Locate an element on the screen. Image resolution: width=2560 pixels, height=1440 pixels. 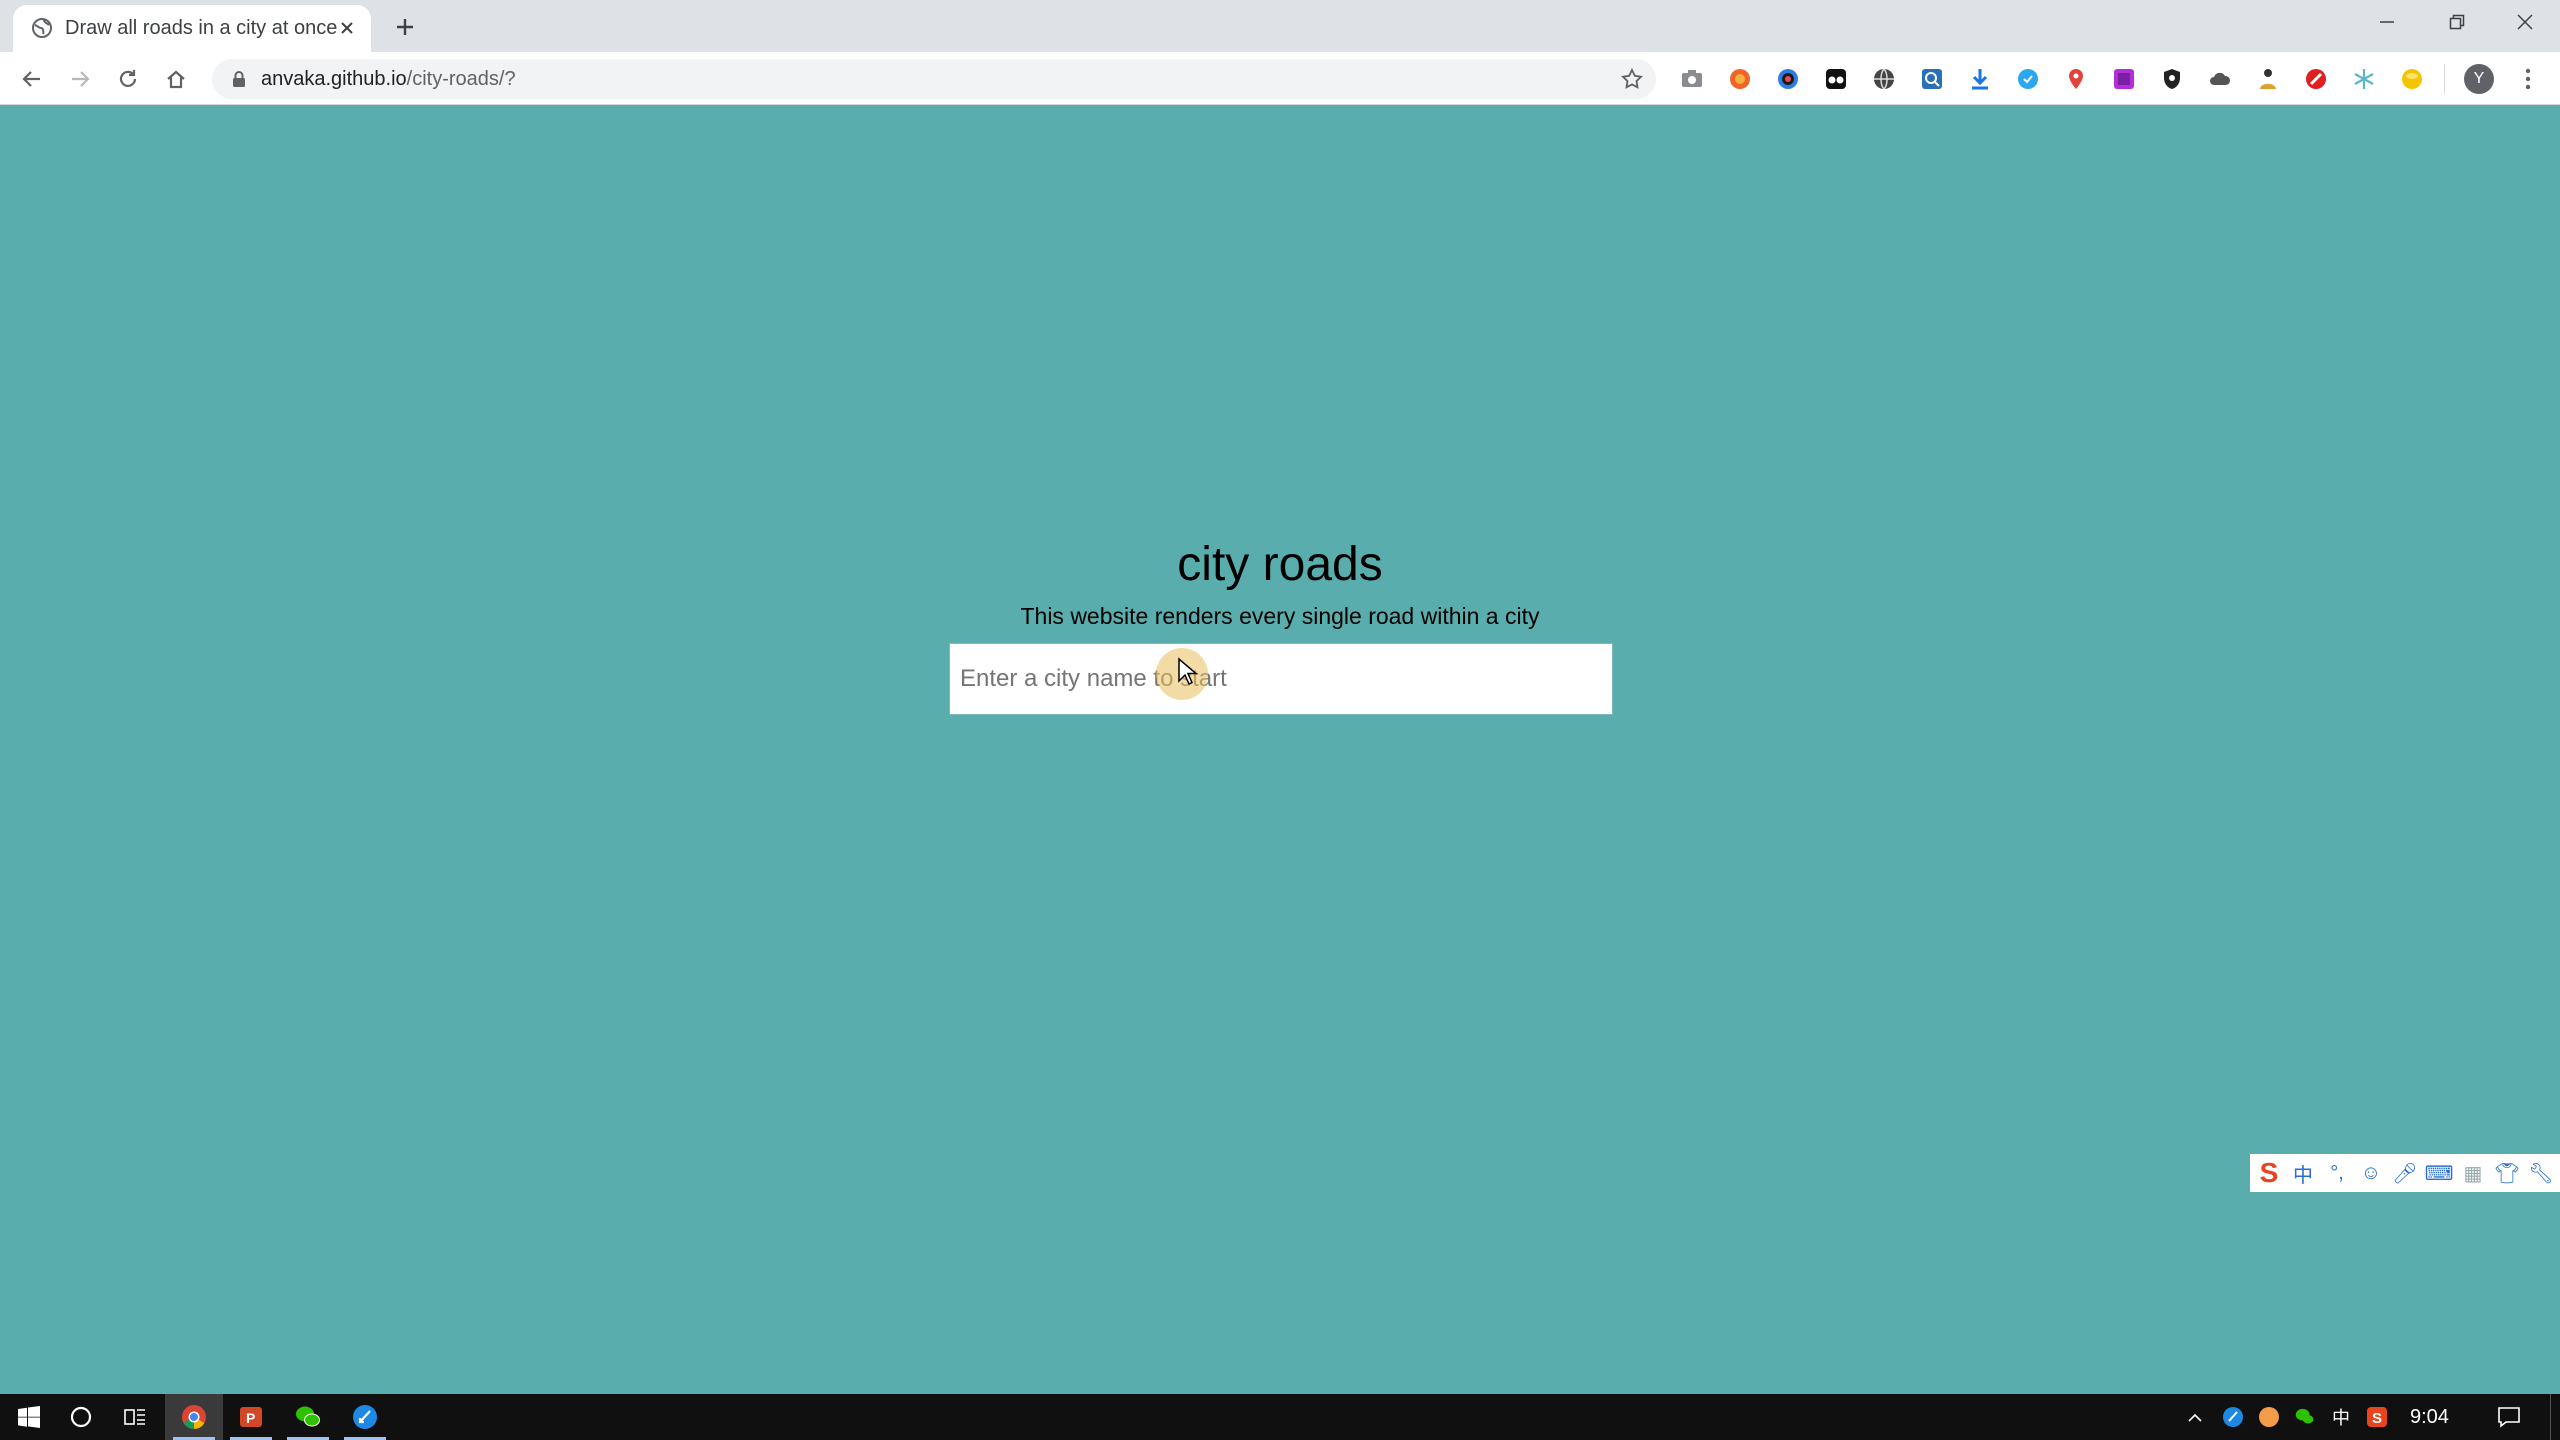
location-pin-icon is located at coordinates (2076, 79).